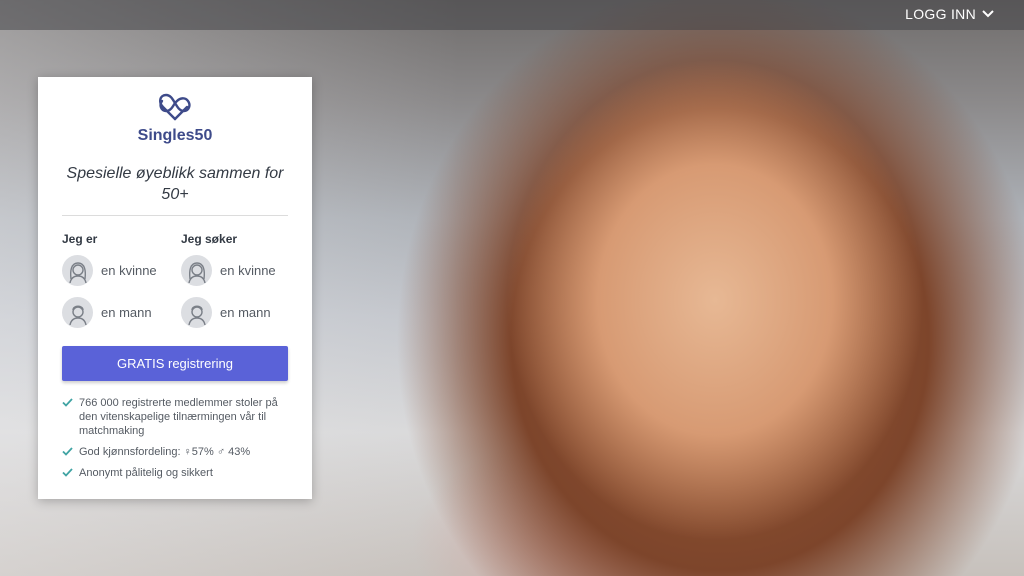 The image size is (1024, 576). I want to click on seeking-man-option: en mann, so click(226, 312).